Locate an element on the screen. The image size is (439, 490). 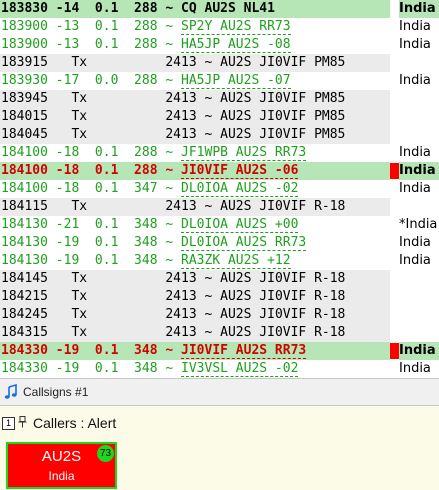
log-row-text: 183930 -17 0.0 288 ~ HA5JP AU2S -07 is located at coordinates (195, 81).